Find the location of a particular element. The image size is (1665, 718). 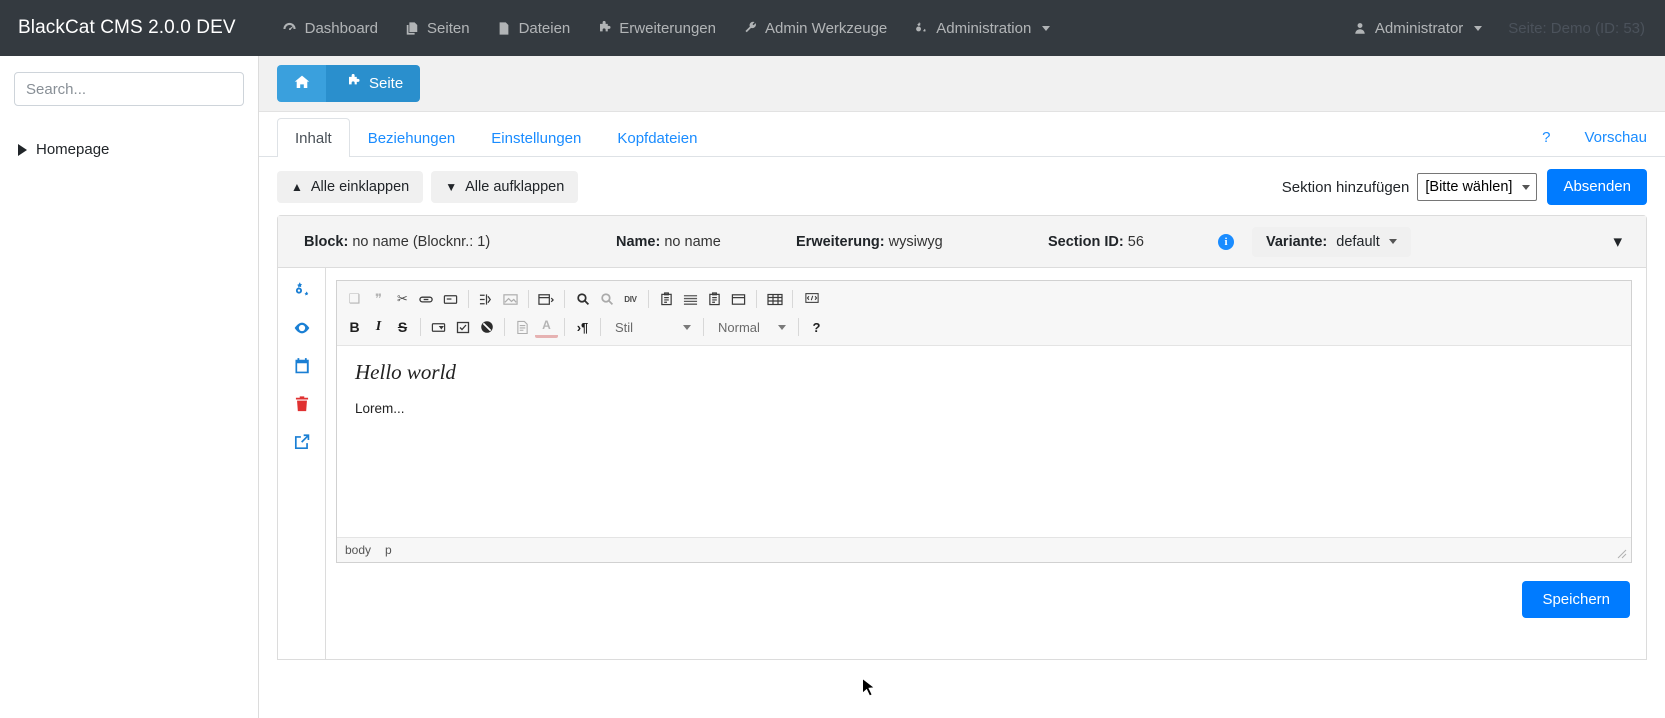

source-icon is located at coordinates (812, 299).